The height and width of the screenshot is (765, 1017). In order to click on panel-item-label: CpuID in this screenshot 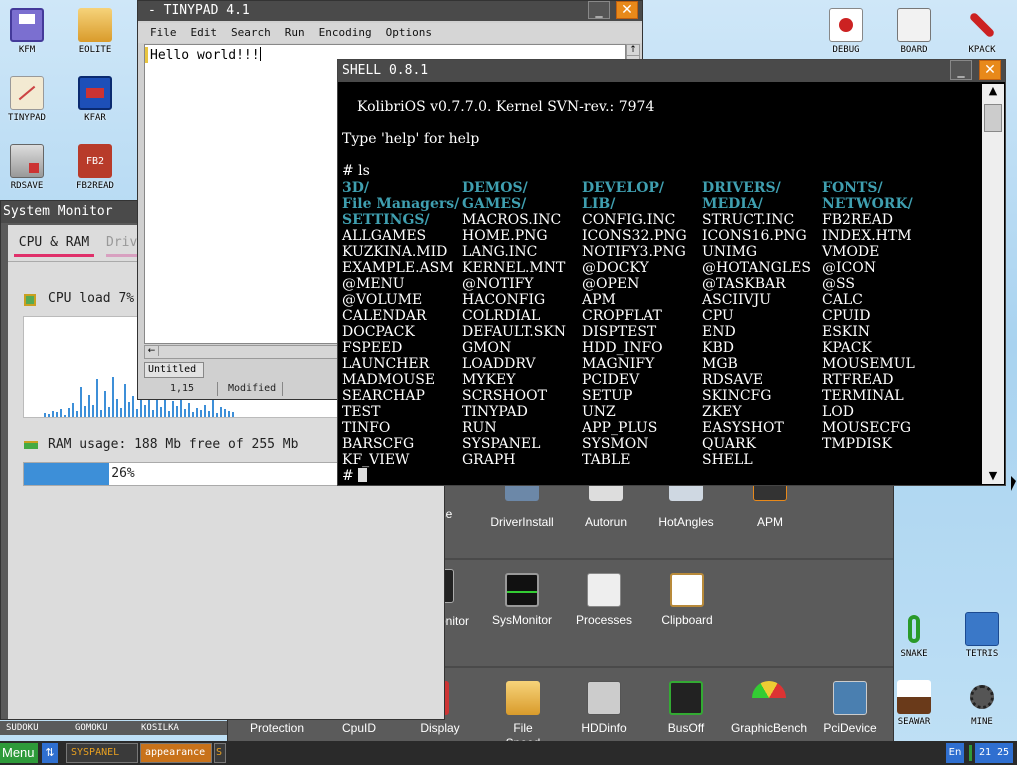, I will do `click(358, 728)`.